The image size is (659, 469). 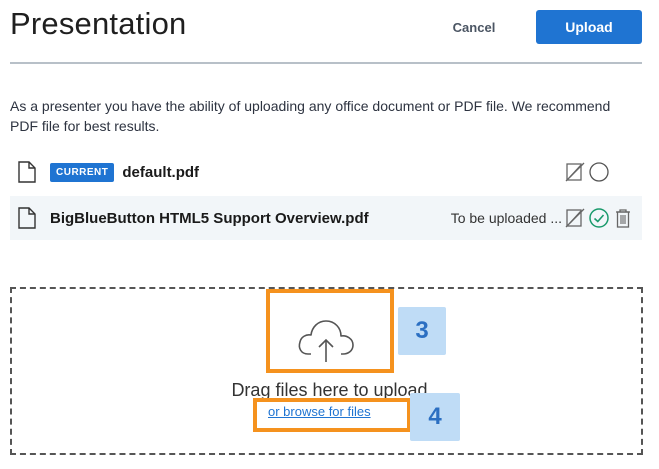 I want to click on file-row-current: CURRENT default.pdf, so click(x=326, y=172).